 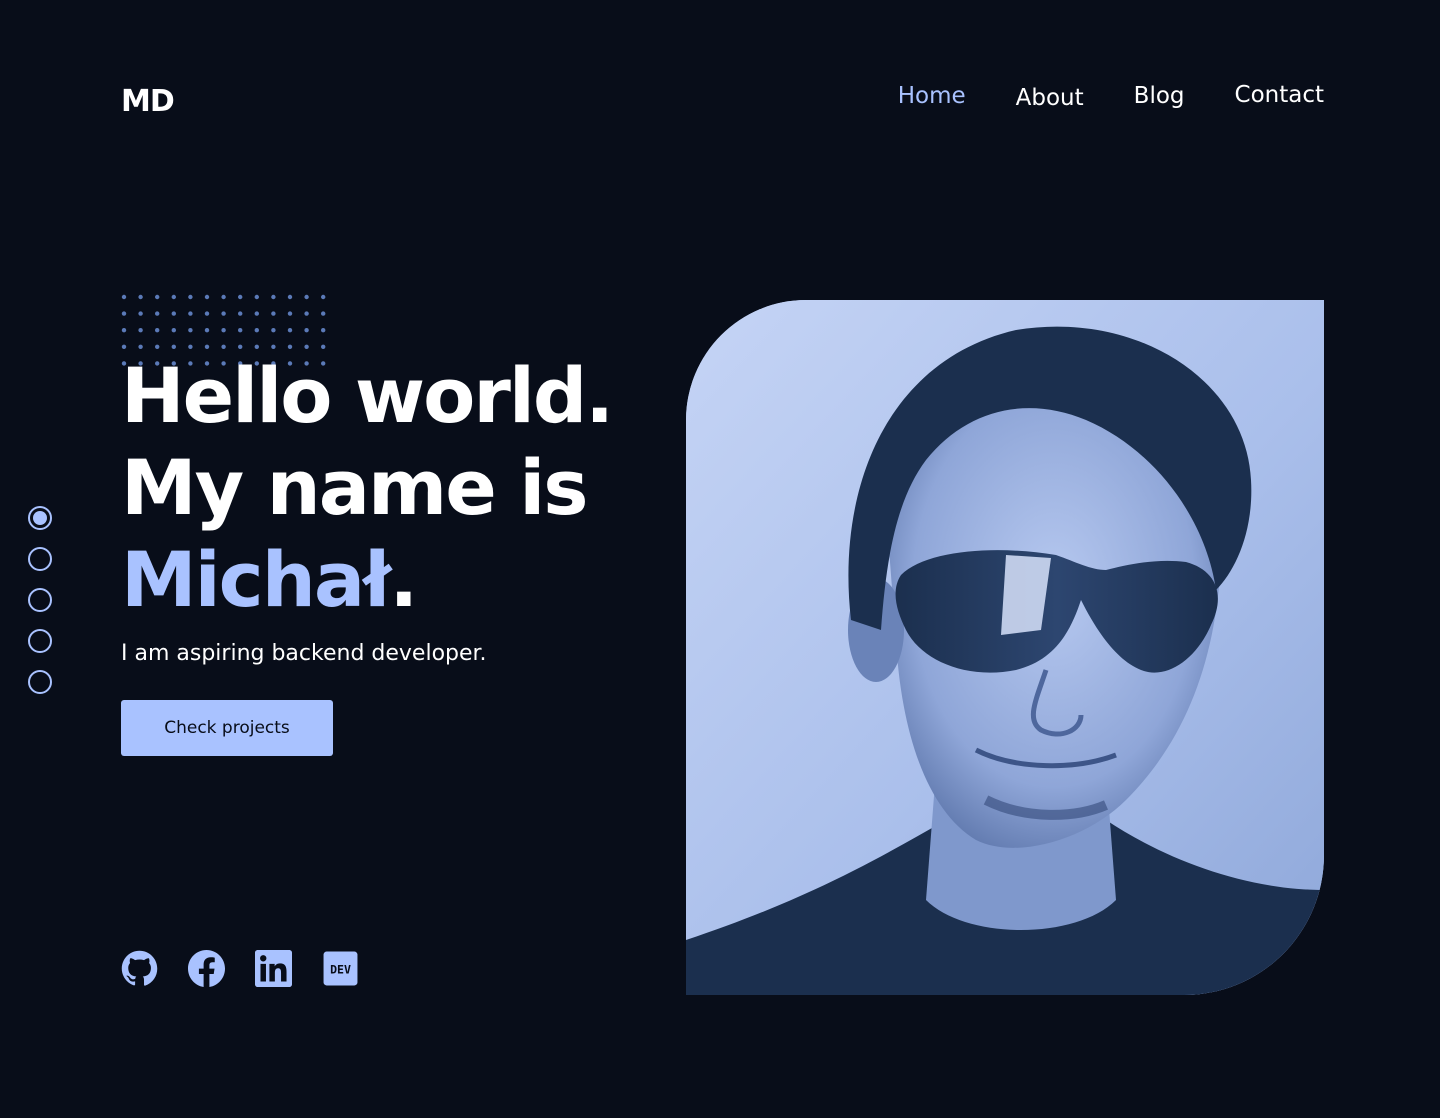 I want to click on social-links: DEV, so click(x=240, y=968).